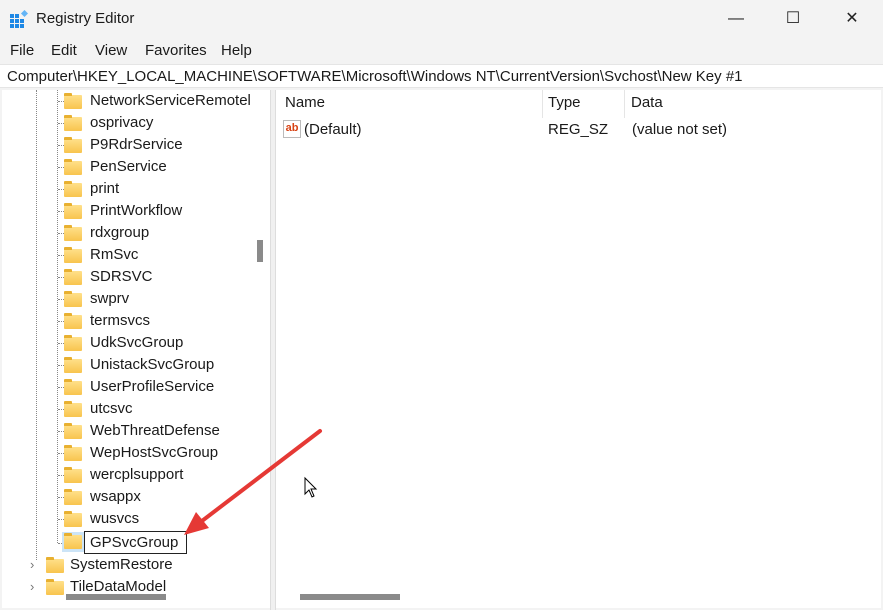  What do you see at coordinates (253, 482) in the screenshot?
I see `annotation-arrow` at bounding box center [253, 482].